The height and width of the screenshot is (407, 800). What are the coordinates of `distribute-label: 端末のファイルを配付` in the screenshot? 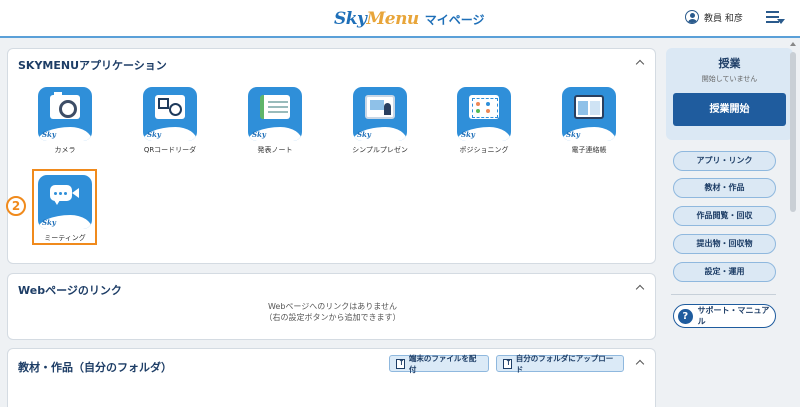 It's located at (442, 363).